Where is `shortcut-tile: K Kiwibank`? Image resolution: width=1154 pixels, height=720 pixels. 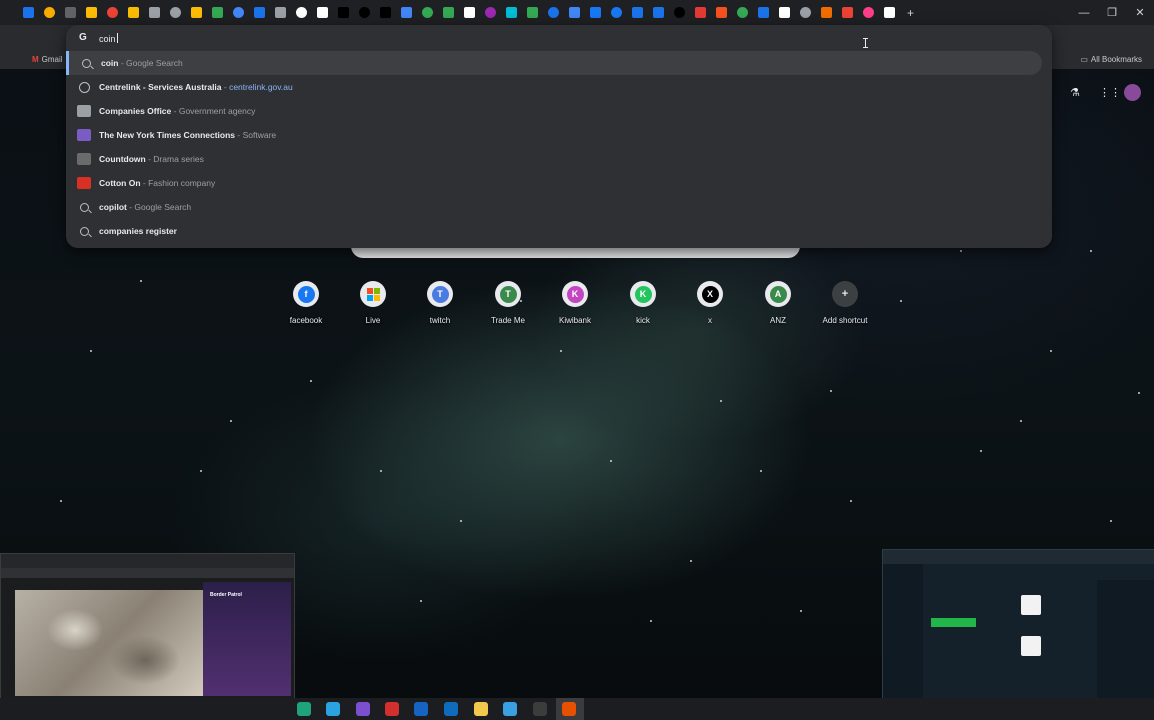 shortcut-tile: K Kiwibank is located at coordinates (575, 303).